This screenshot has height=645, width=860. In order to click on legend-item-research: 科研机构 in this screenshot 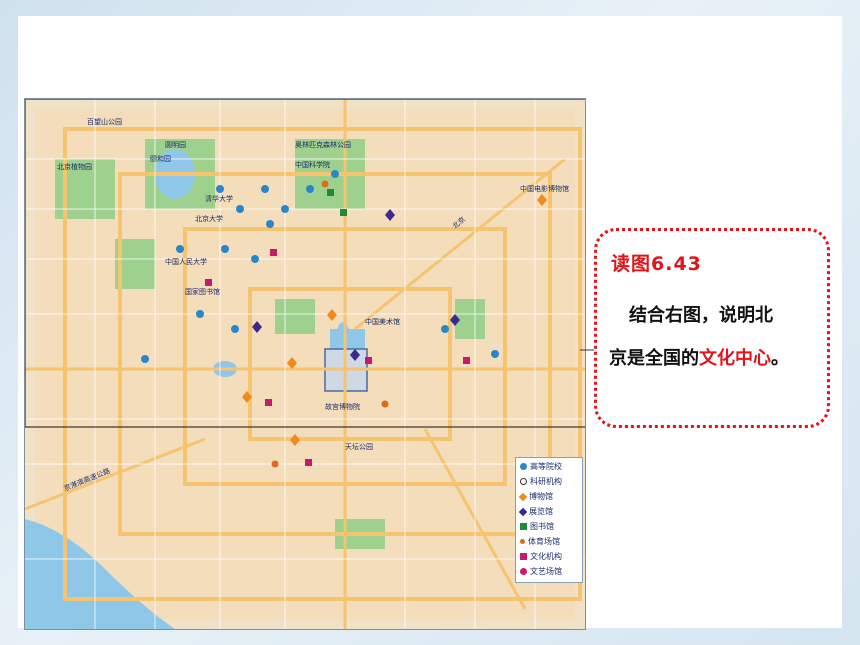, I will do `click(541, 481)`.